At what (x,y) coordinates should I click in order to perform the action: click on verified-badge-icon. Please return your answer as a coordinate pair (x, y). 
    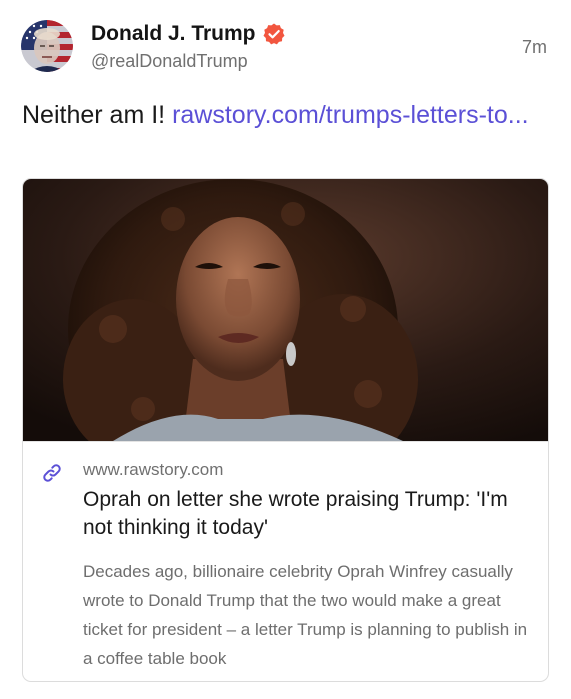
    Looking at the image, I should click on (274, 34).